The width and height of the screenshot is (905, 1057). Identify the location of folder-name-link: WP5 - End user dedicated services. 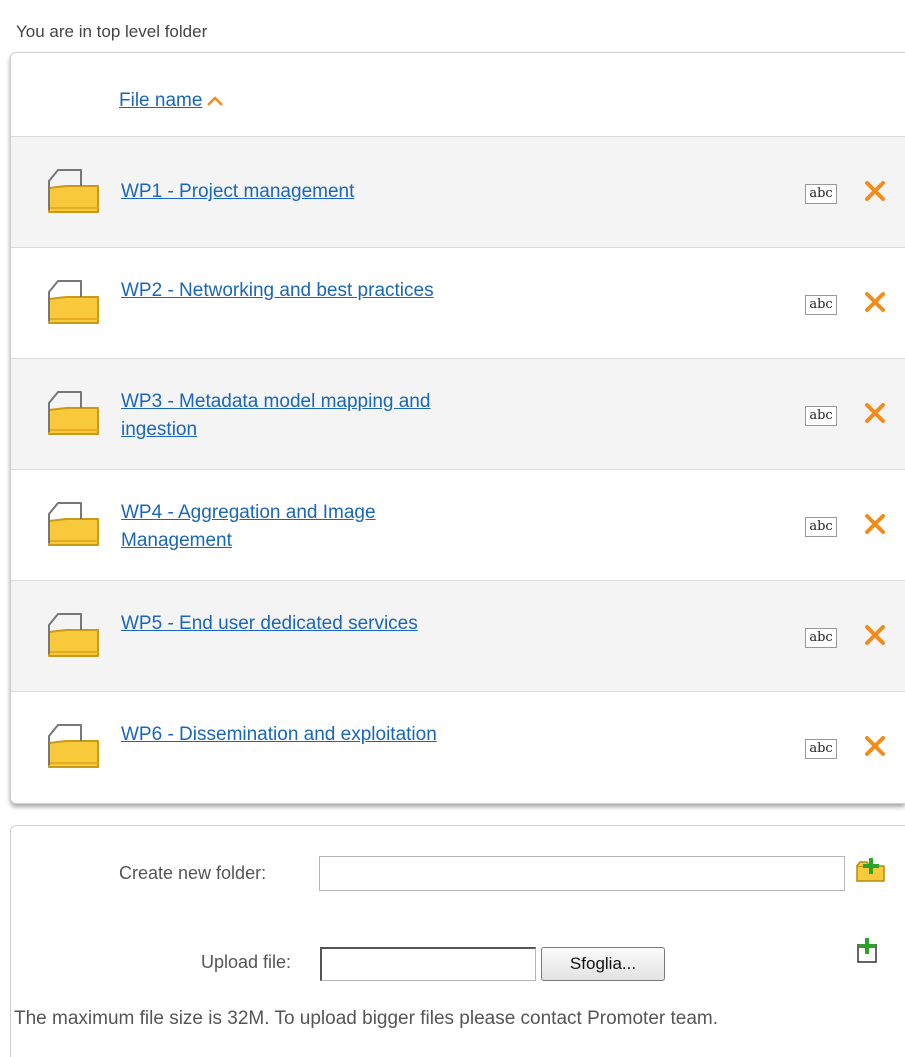
(286, 624).